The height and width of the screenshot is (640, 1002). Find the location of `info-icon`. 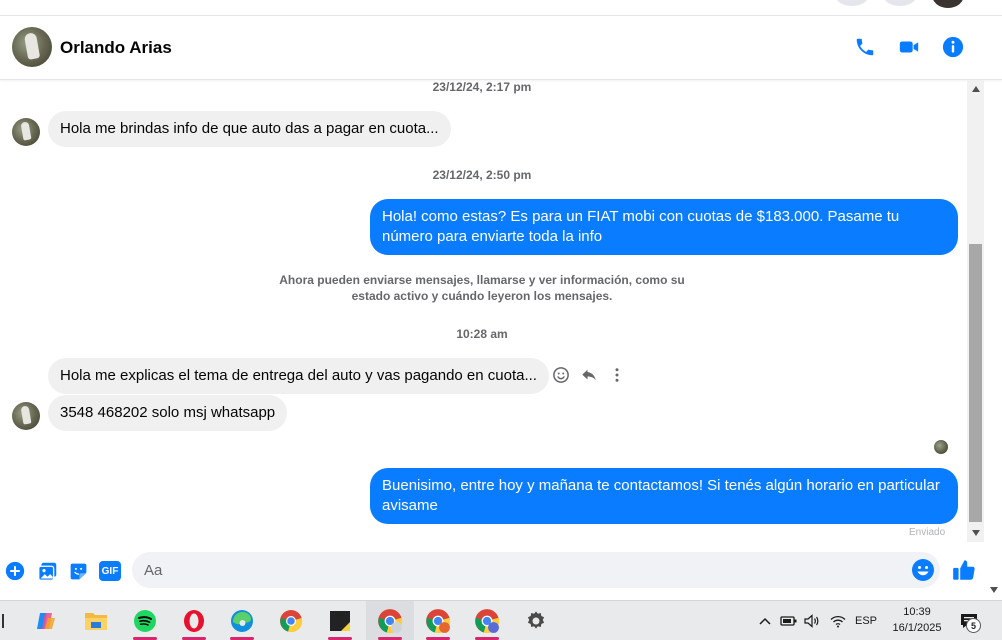

info-icon is located at coordinates (953, 47).